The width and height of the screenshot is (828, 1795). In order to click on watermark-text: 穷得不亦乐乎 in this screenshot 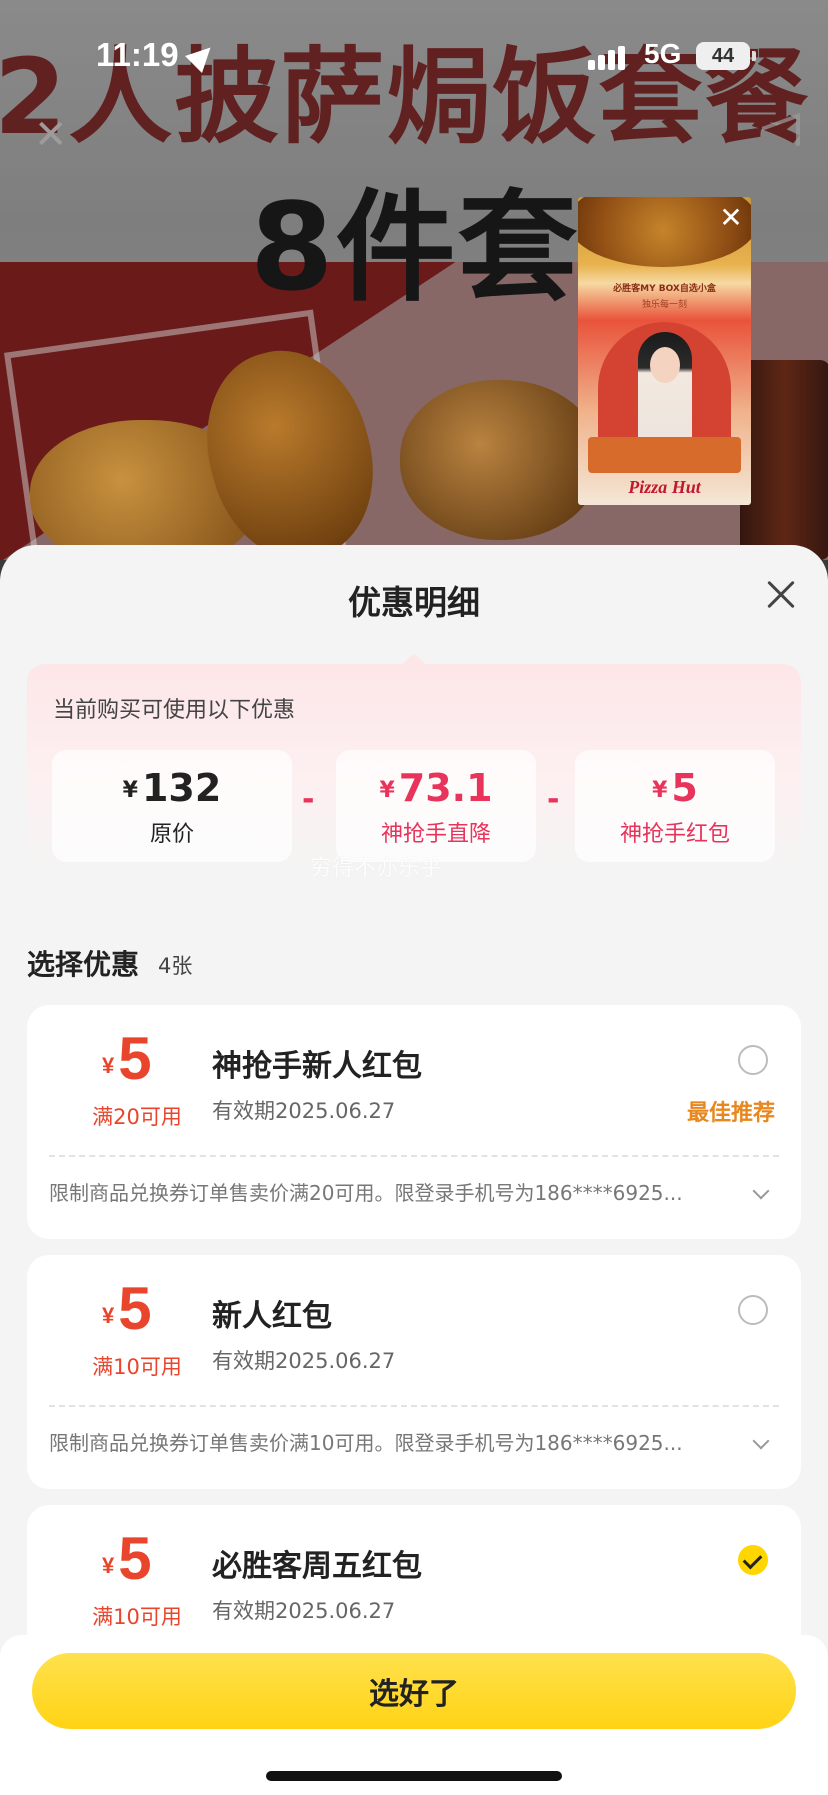, I will do `click(376, 868)`.